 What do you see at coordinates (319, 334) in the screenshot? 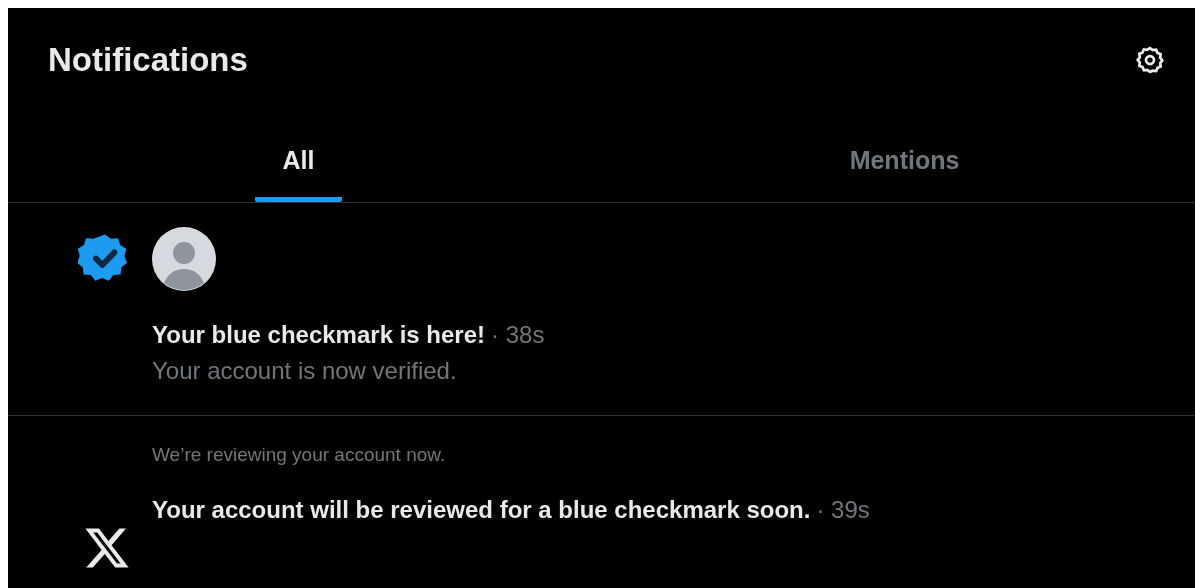
I see `notification-title: Your blue checkmark is here!` at bounding box center [319, 334].